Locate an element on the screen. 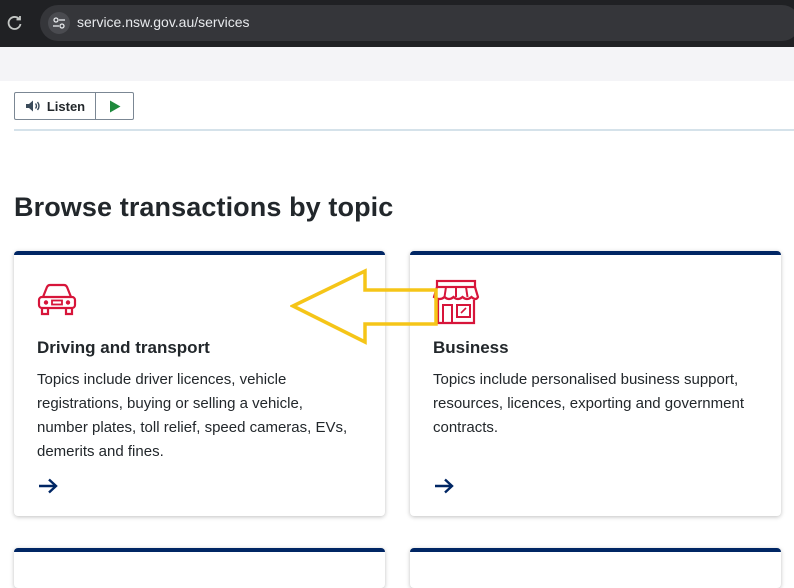 Image resolution: width=794 pixels, height=588 pixels. play-icon is located at coordinates (114, 106).